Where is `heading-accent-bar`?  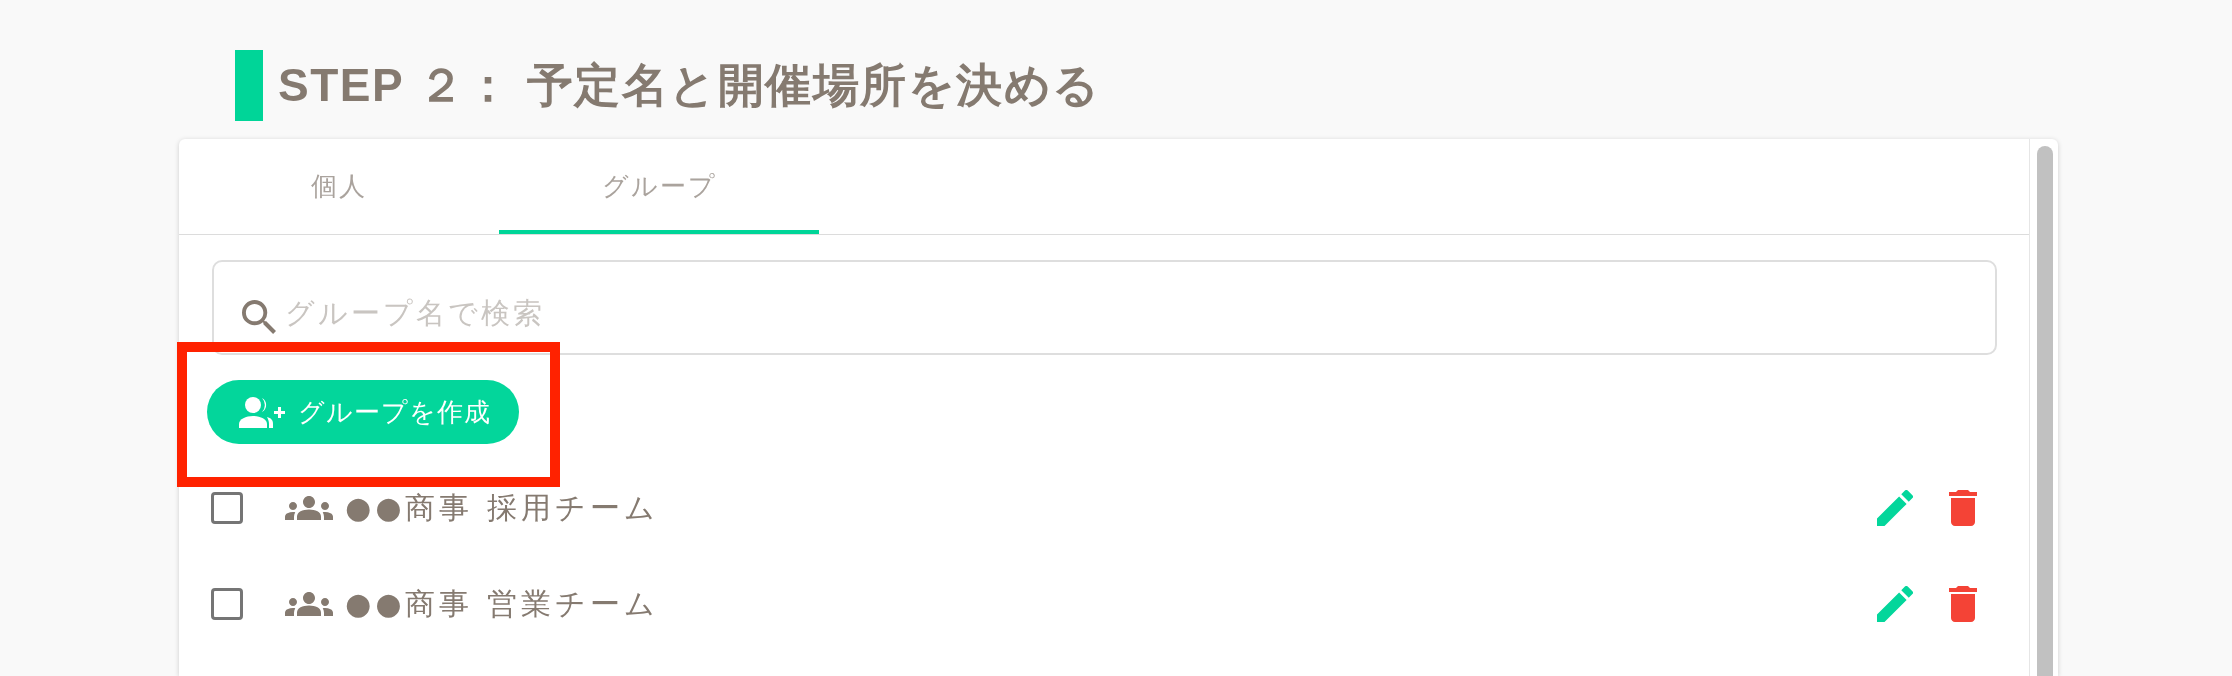 heading-accent-bar is located at coordinates (249, 85).